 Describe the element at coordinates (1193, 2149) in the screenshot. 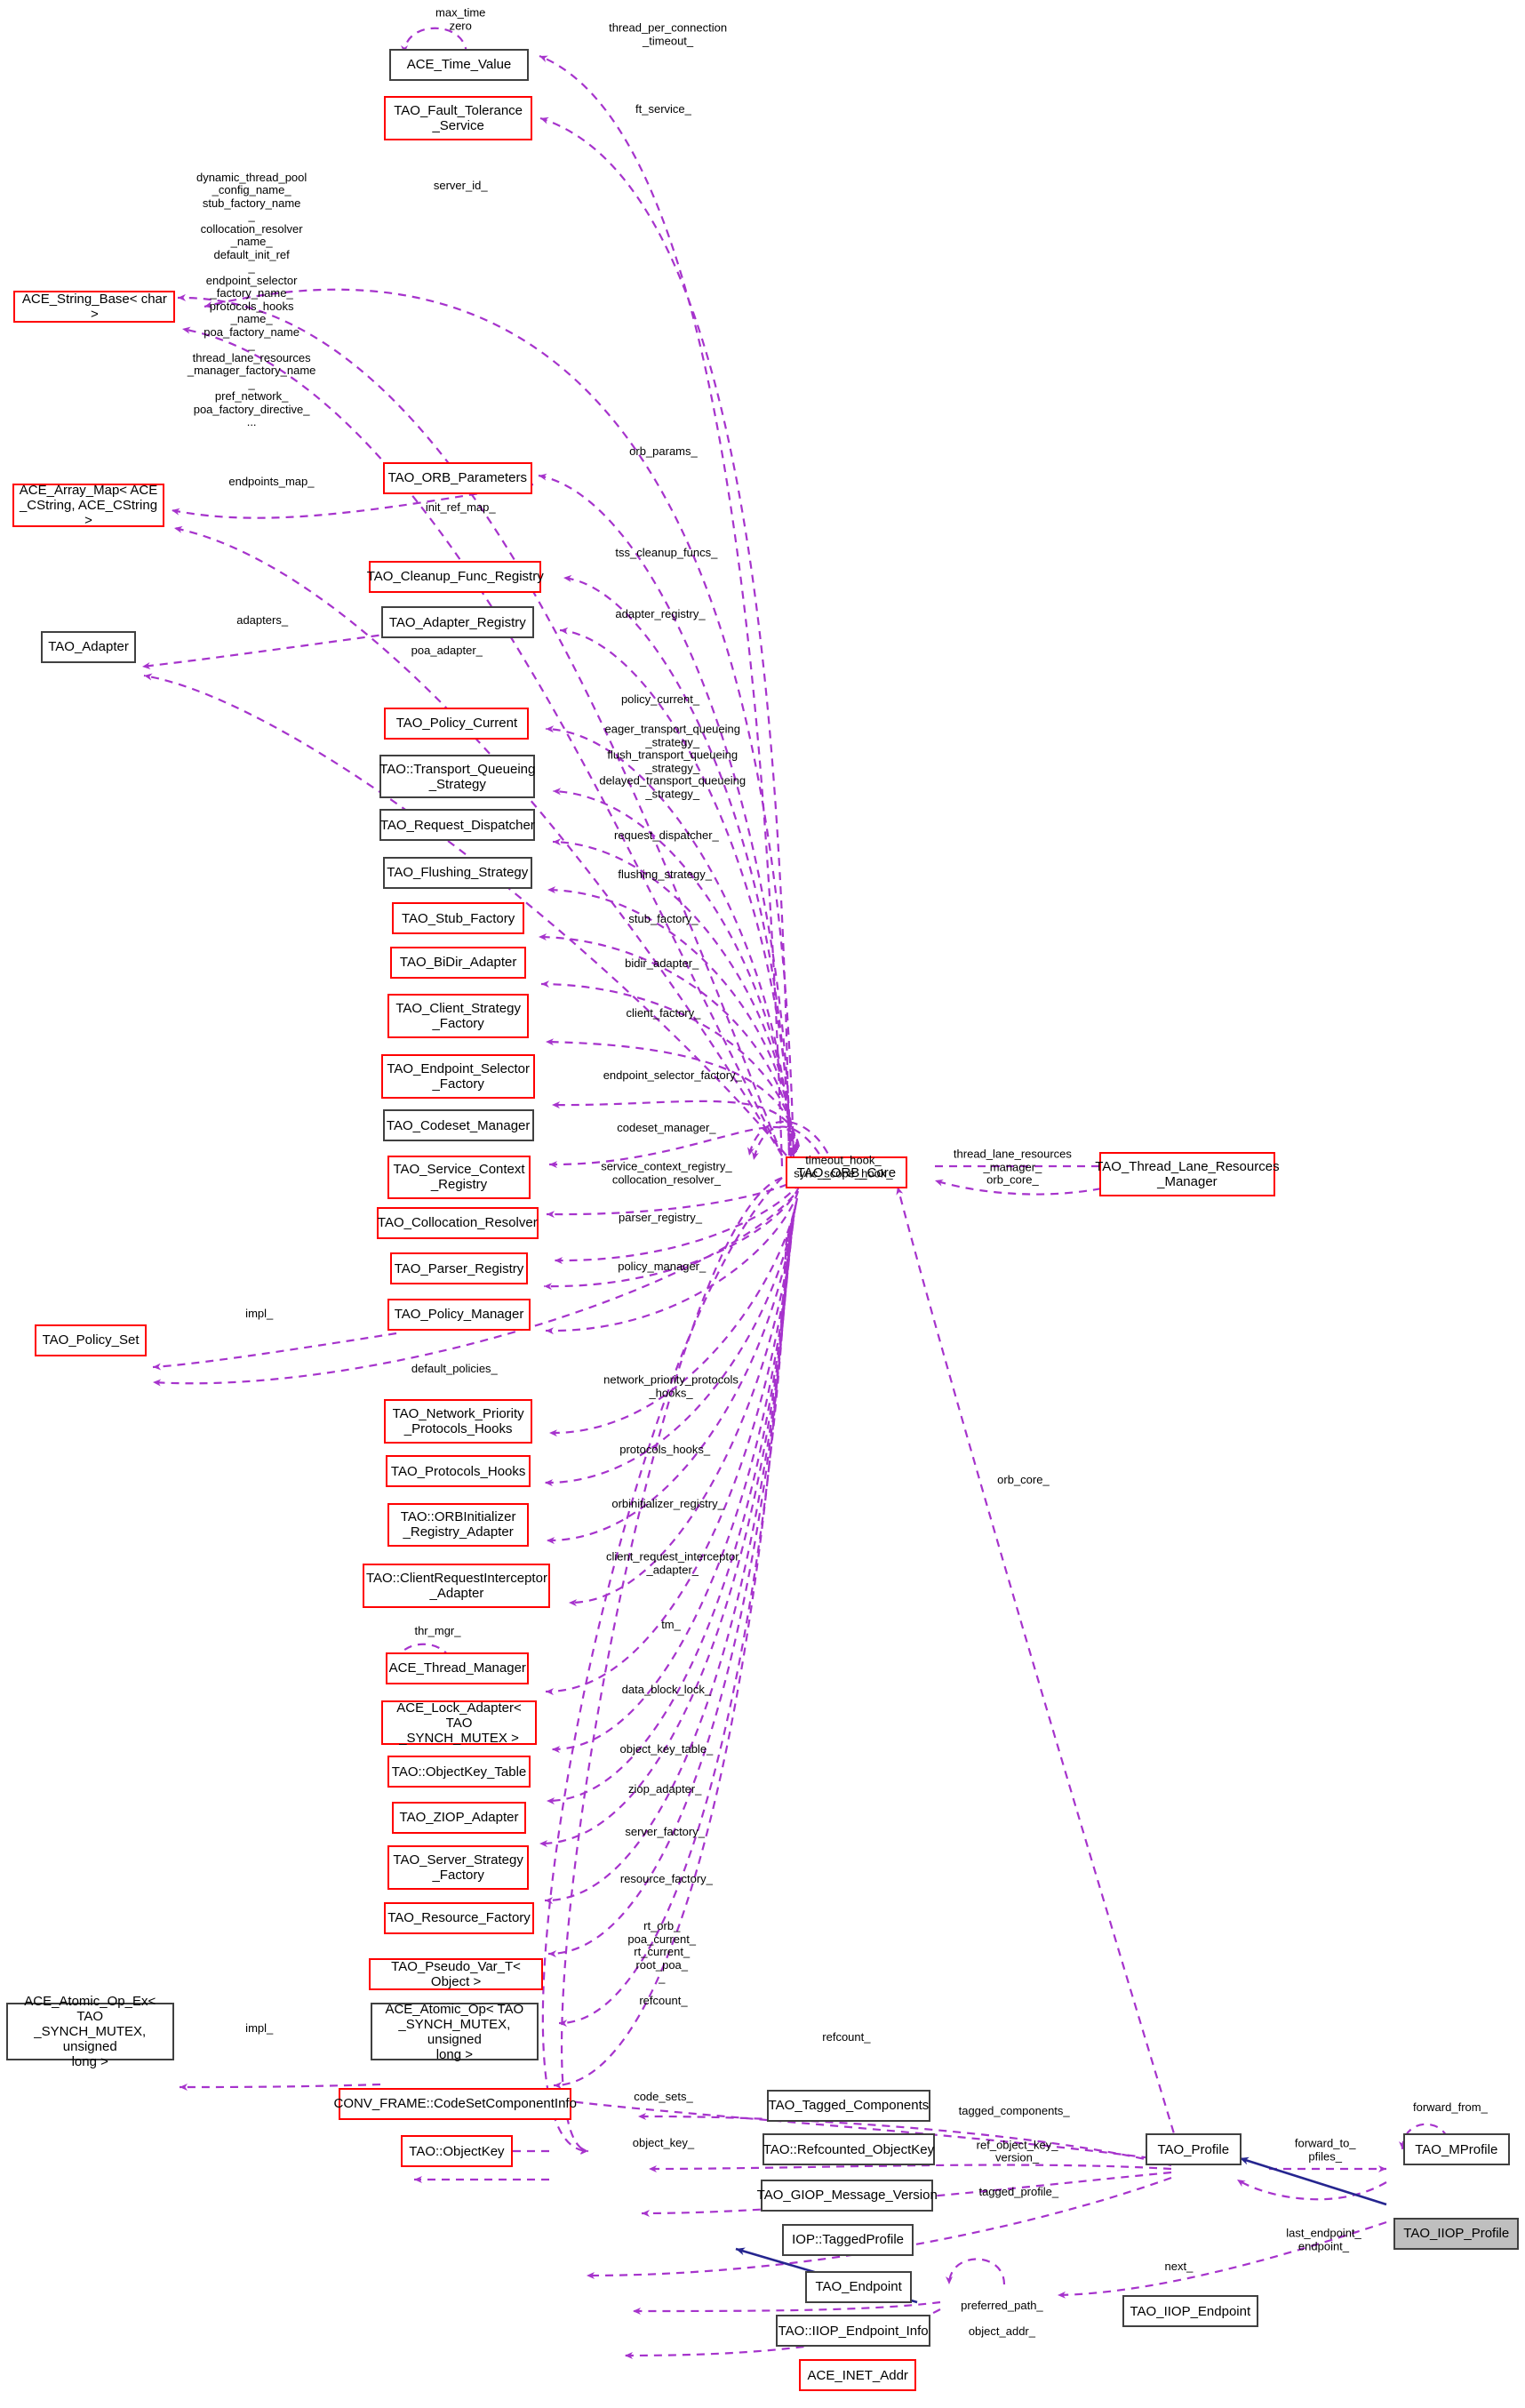

I see `class-node-tao_profile: TAO_Profile` at that location.